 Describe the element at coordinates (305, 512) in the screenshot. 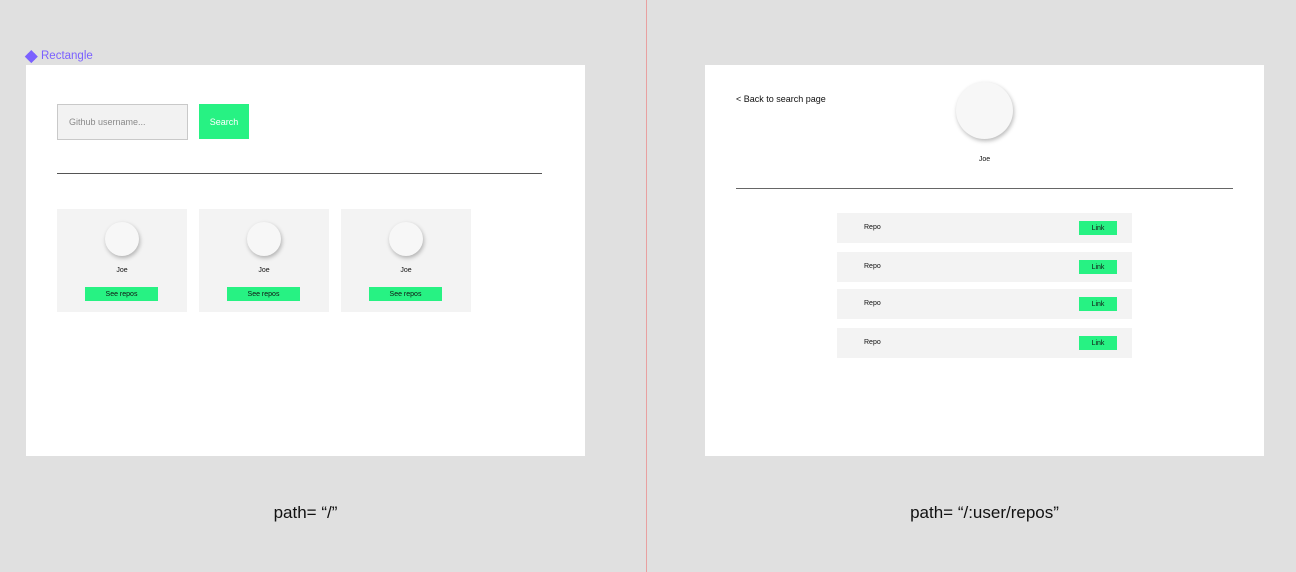

I see `search-page-path-caption: path= “/”` at that location.